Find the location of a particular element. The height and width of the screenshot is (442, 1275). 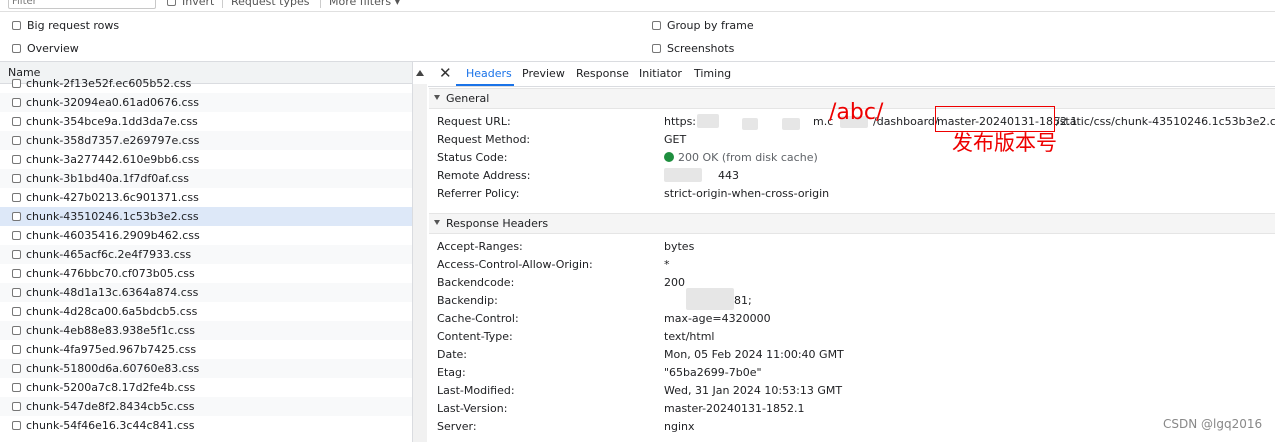

request-row: chunk-43510246.1c53b3e2.css is located at coordinates (206, 216).